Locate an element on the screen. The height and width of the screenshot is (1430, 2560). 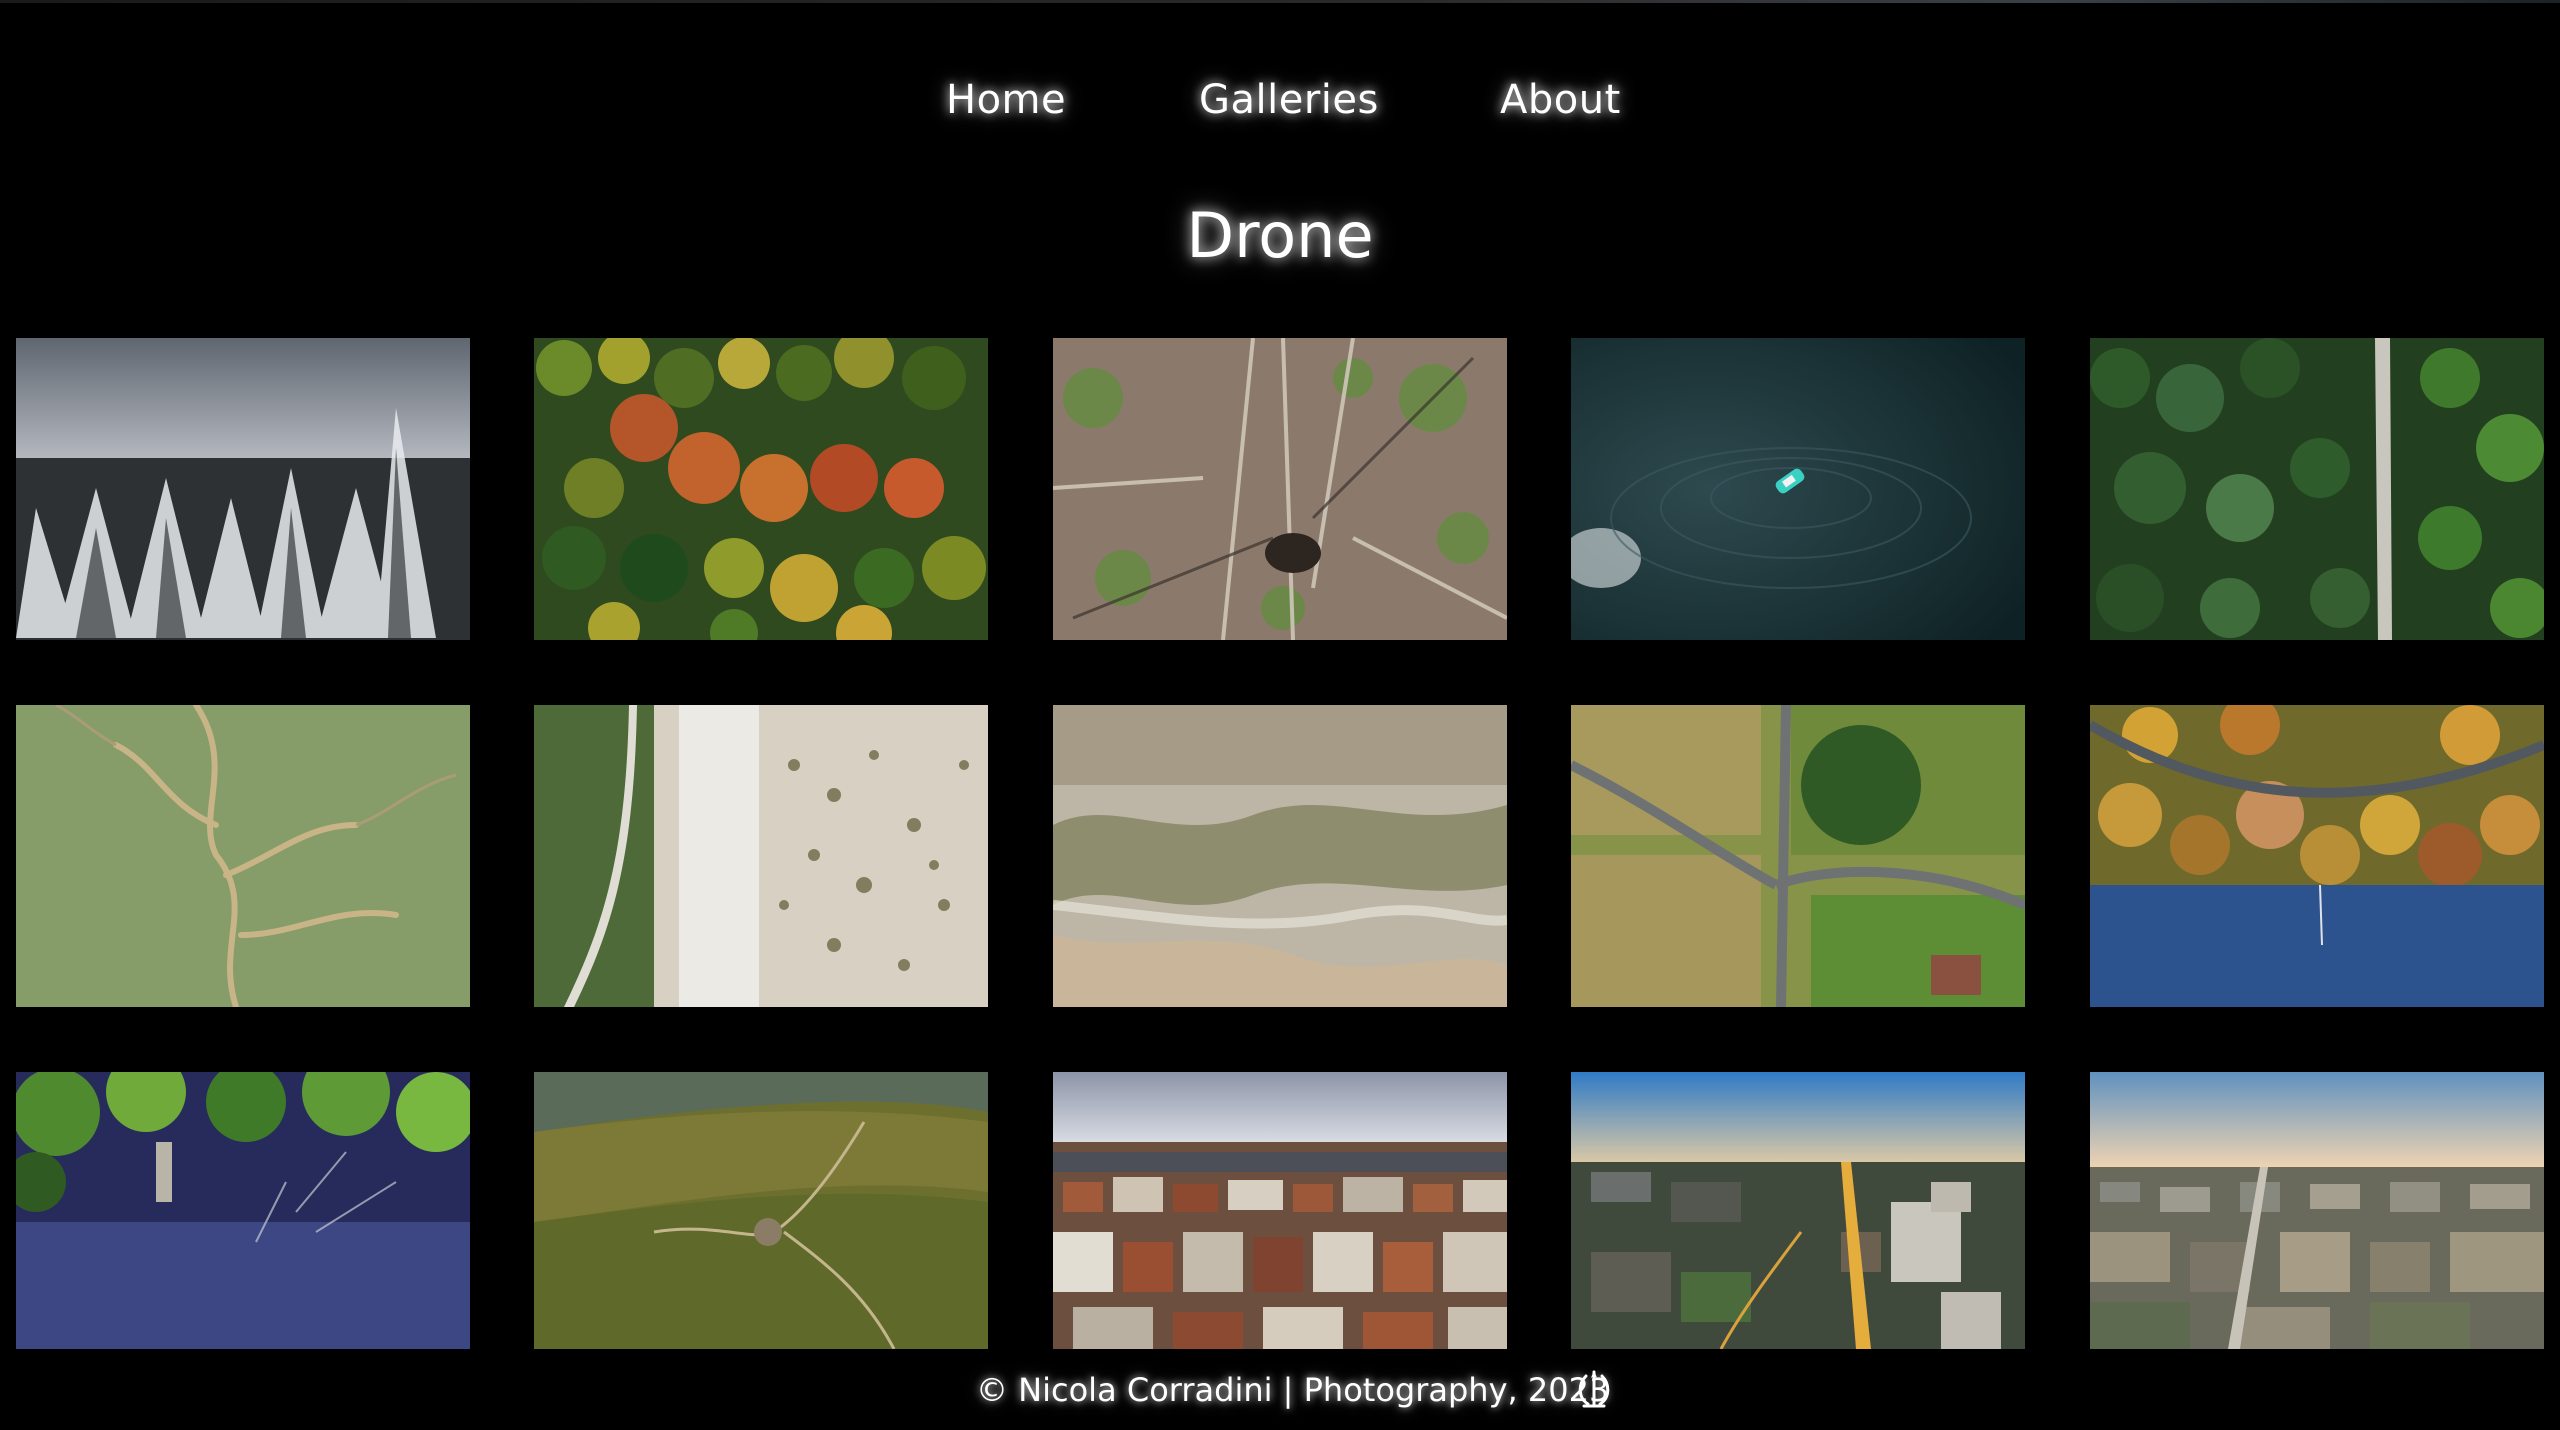
photo-green-hills is located at coordinates (761, 1210).